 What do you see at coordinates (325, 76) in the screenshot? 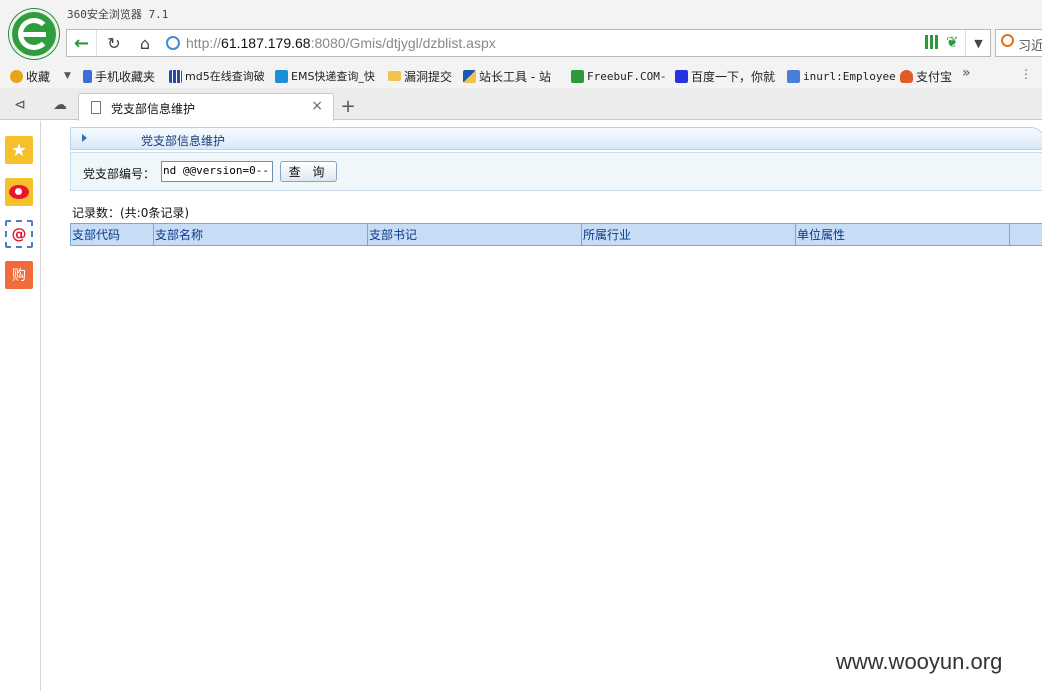
I see `bookmark-item: EMS快递查询_快` at bounding box center [325, 76].